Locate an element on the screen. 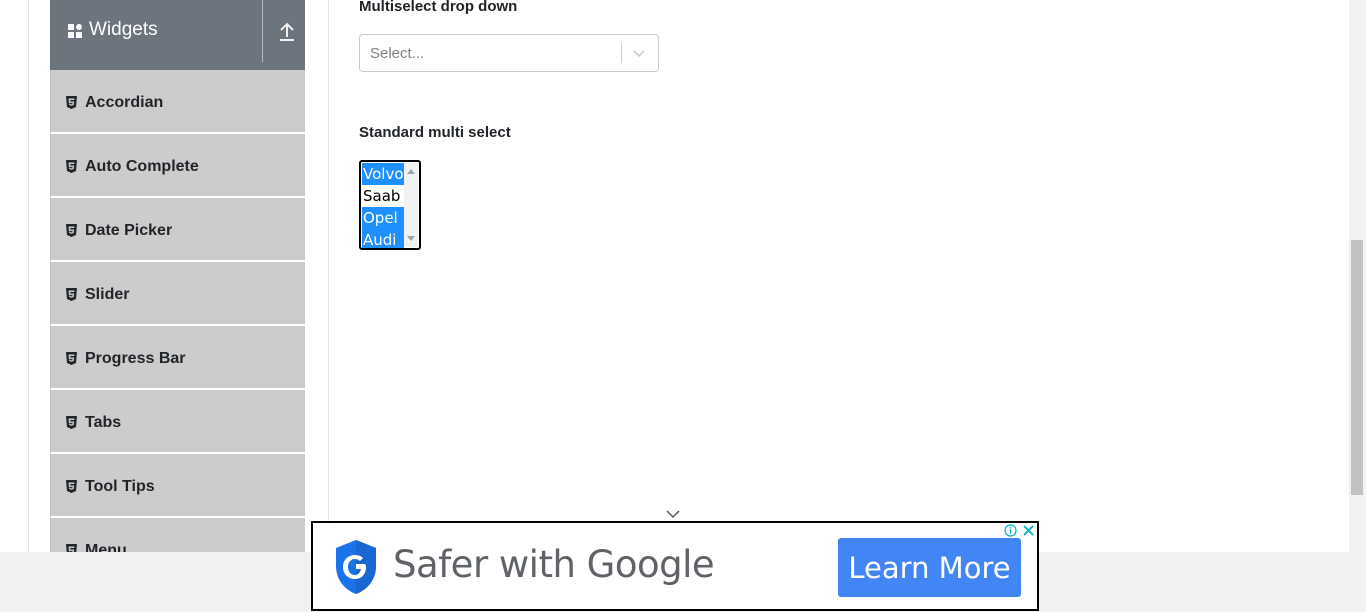 The width and height of the screenshot is (1366, 612). sidebar-item-label: Auto Complete is located at coordinates (142, 166).